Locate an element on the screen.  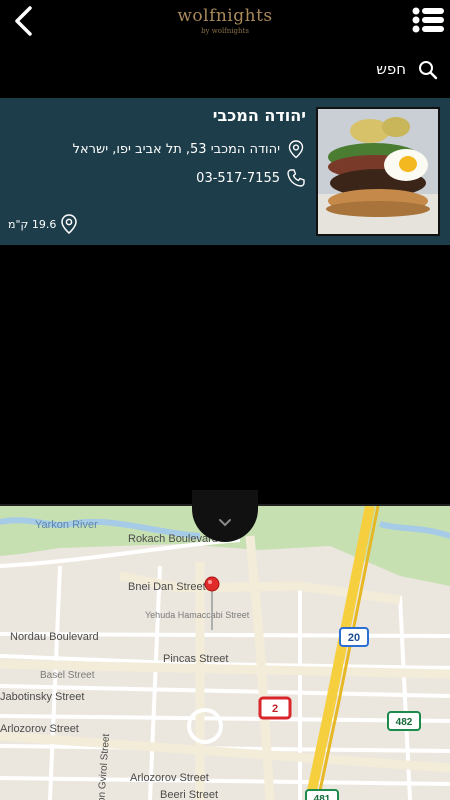
list-menu-icon is located at coordinates (428, 20).